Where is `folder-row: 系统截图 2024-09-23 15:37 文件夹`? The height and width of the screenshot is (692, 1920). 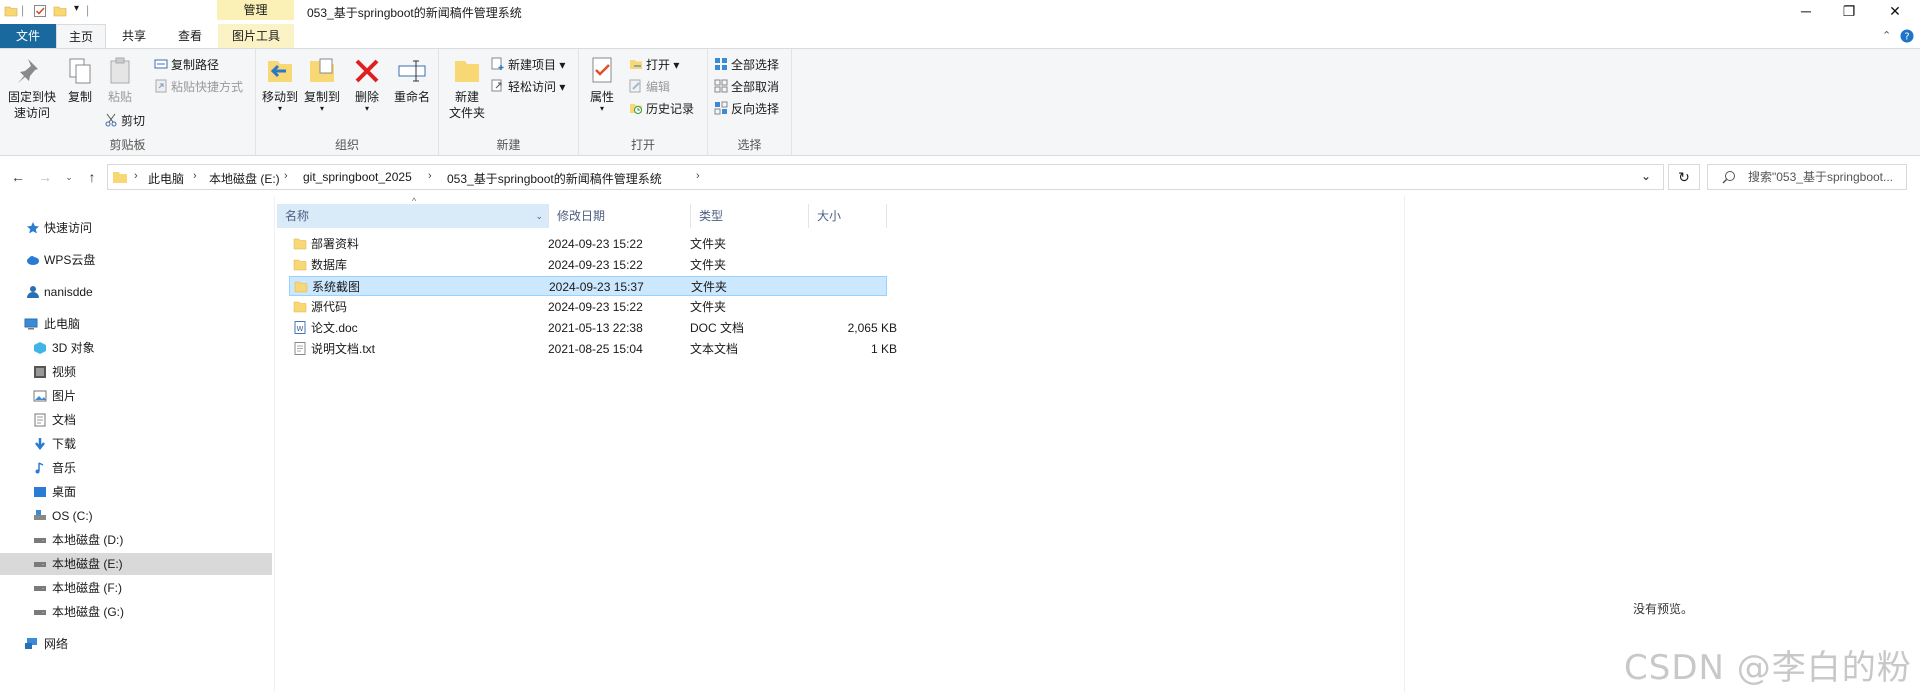 folder-row: 系统截图 2024-09-23 15:37 文件夹 is located at coordinates (588, 286).